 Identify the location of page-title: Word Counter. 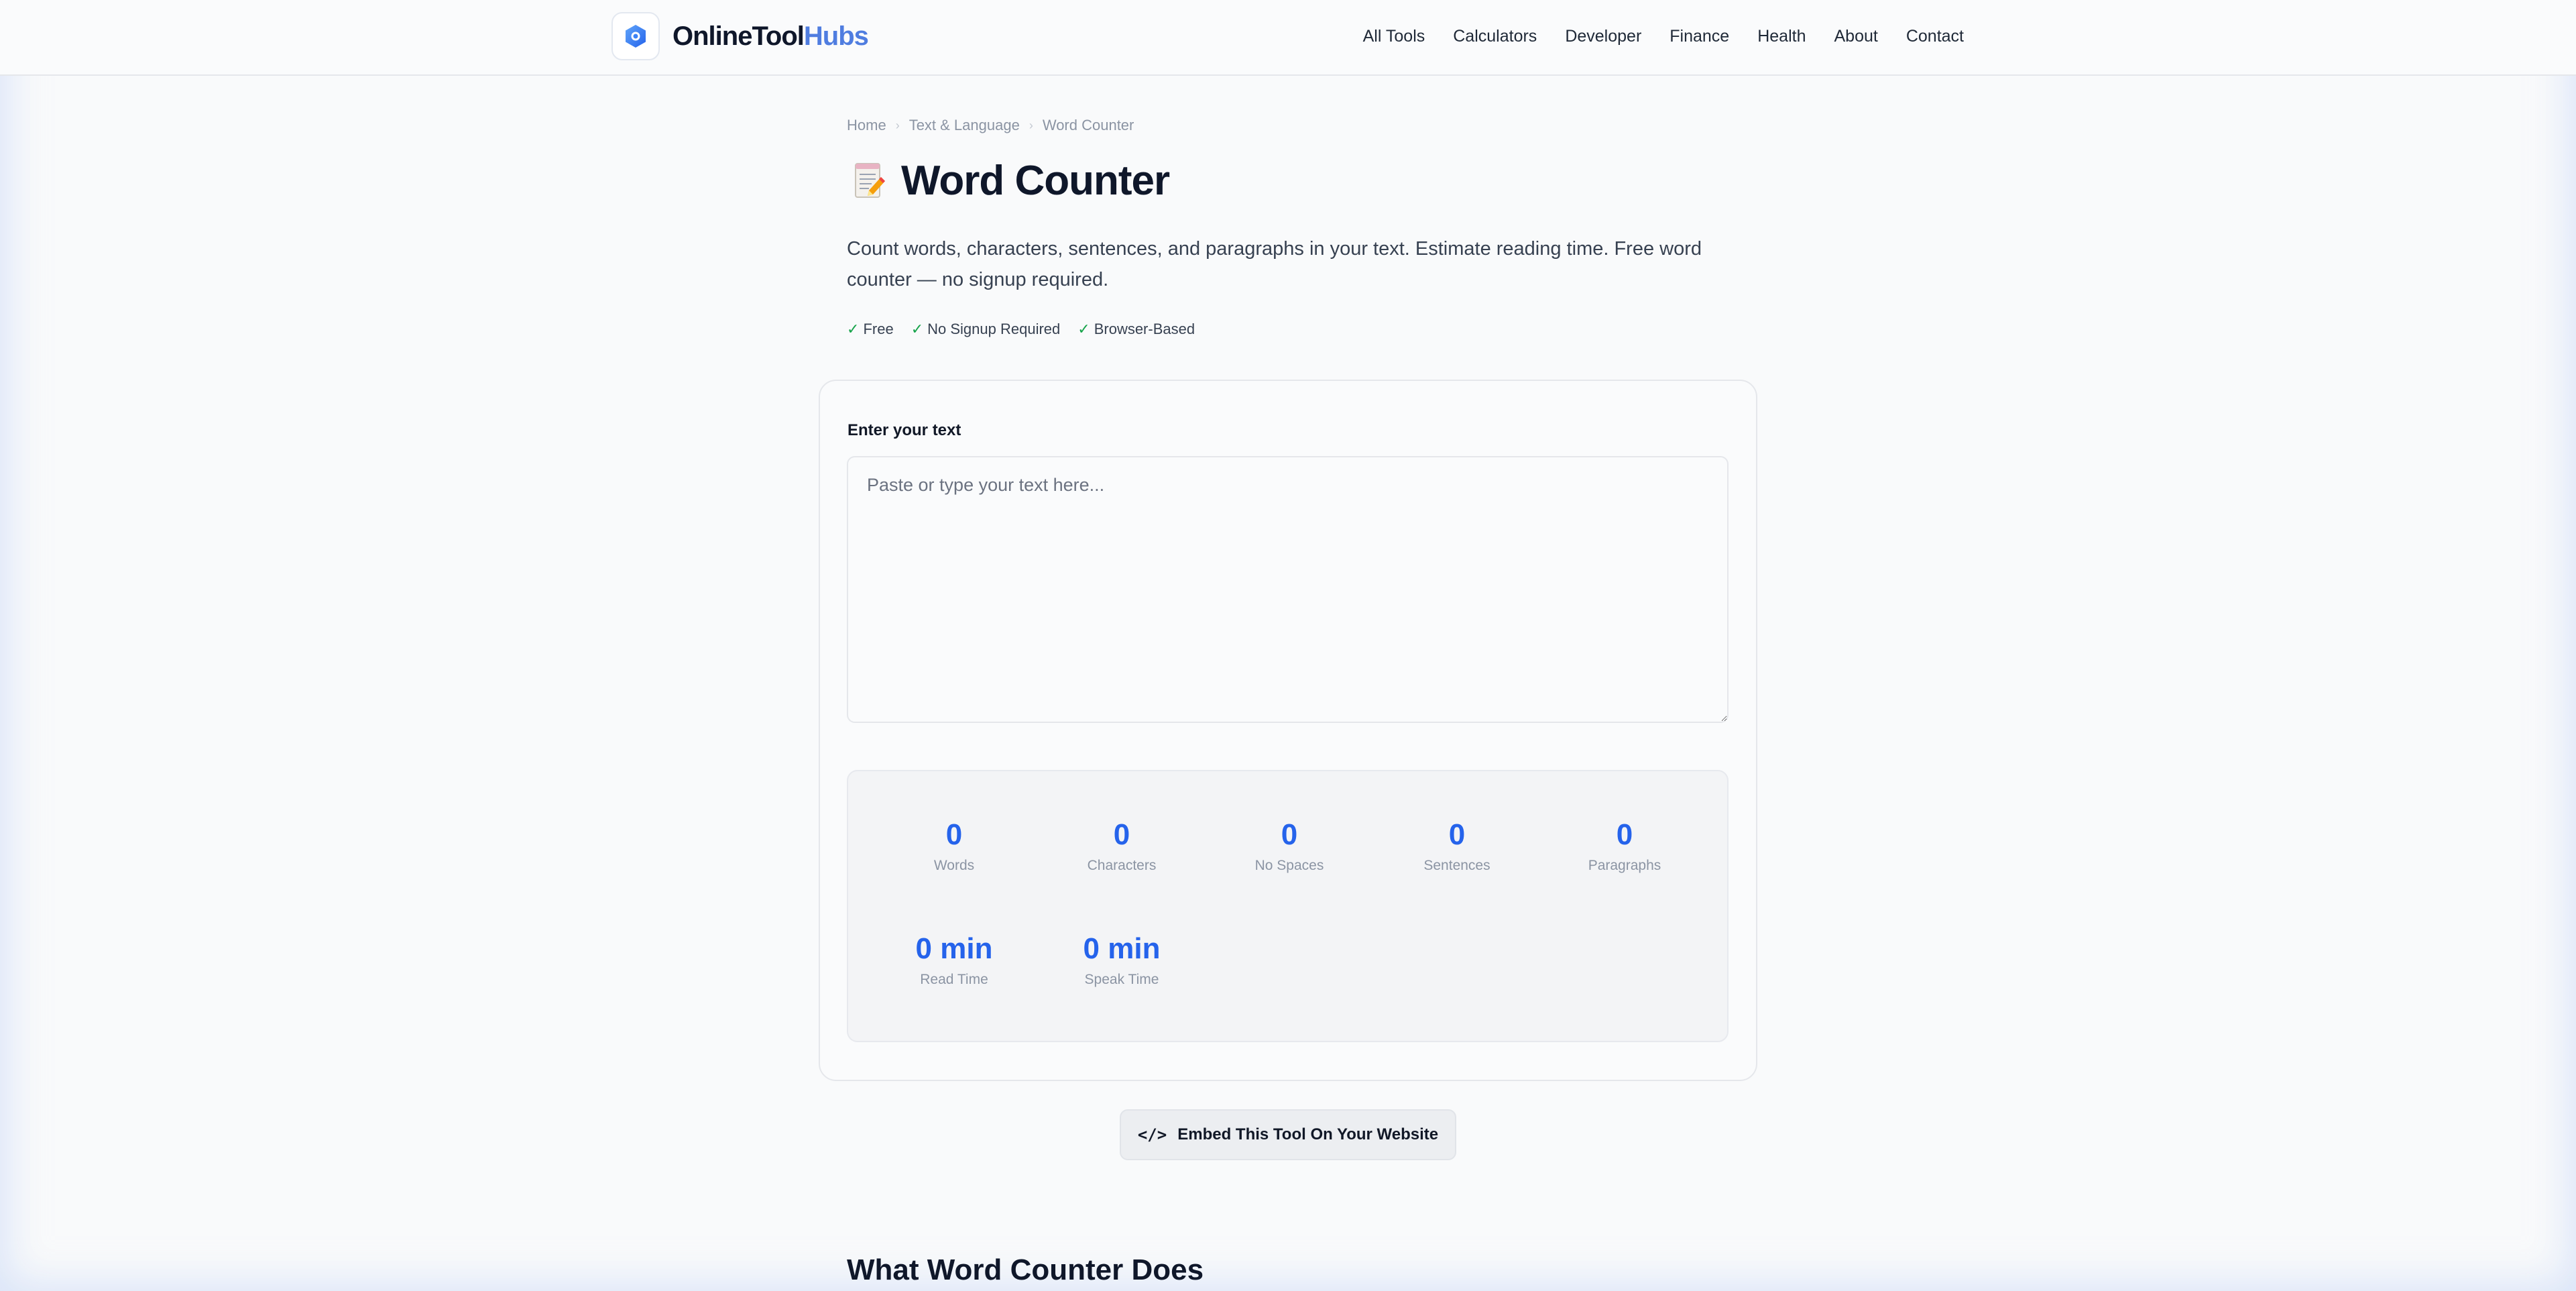
(1035, 181).